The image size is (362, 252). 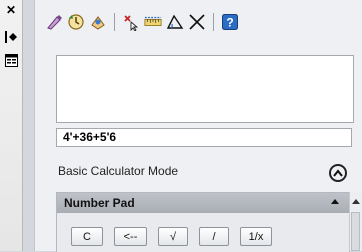 I want to click on sqrt-key: √, so click(x=173, y=236).